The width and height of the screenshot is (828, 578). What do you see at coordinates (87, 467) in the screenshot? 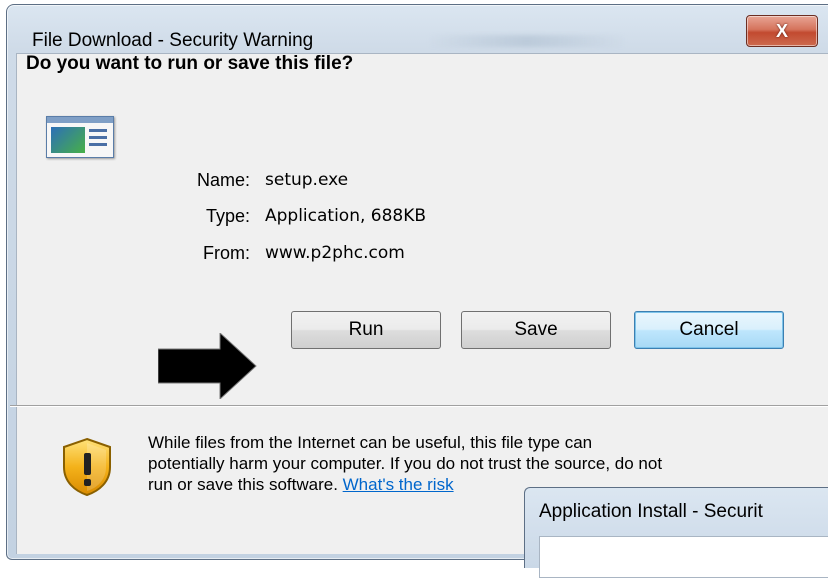
I see `shield-warning-icon` at bounding box center [87, 467].